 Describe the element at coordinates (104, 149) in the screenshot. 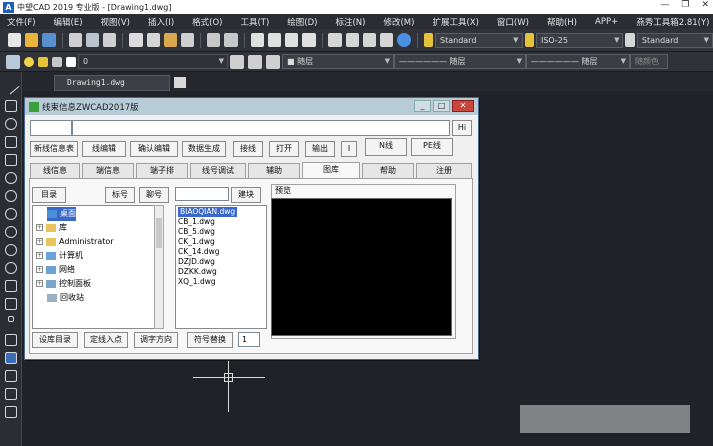

I see `wire-edit-button: 线编辑` at that location.